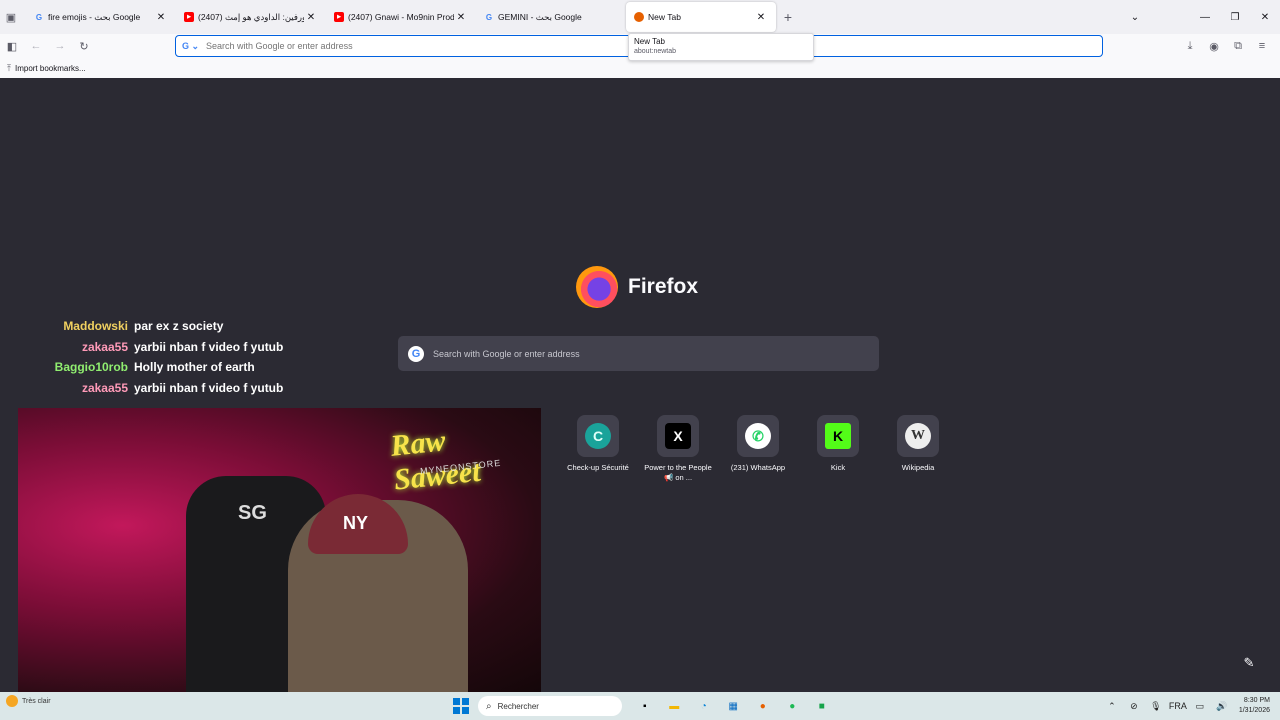  Describe the element at coordinates (11, 17) in the screenshot. I see `firefox-view-button: ▣` at that location.